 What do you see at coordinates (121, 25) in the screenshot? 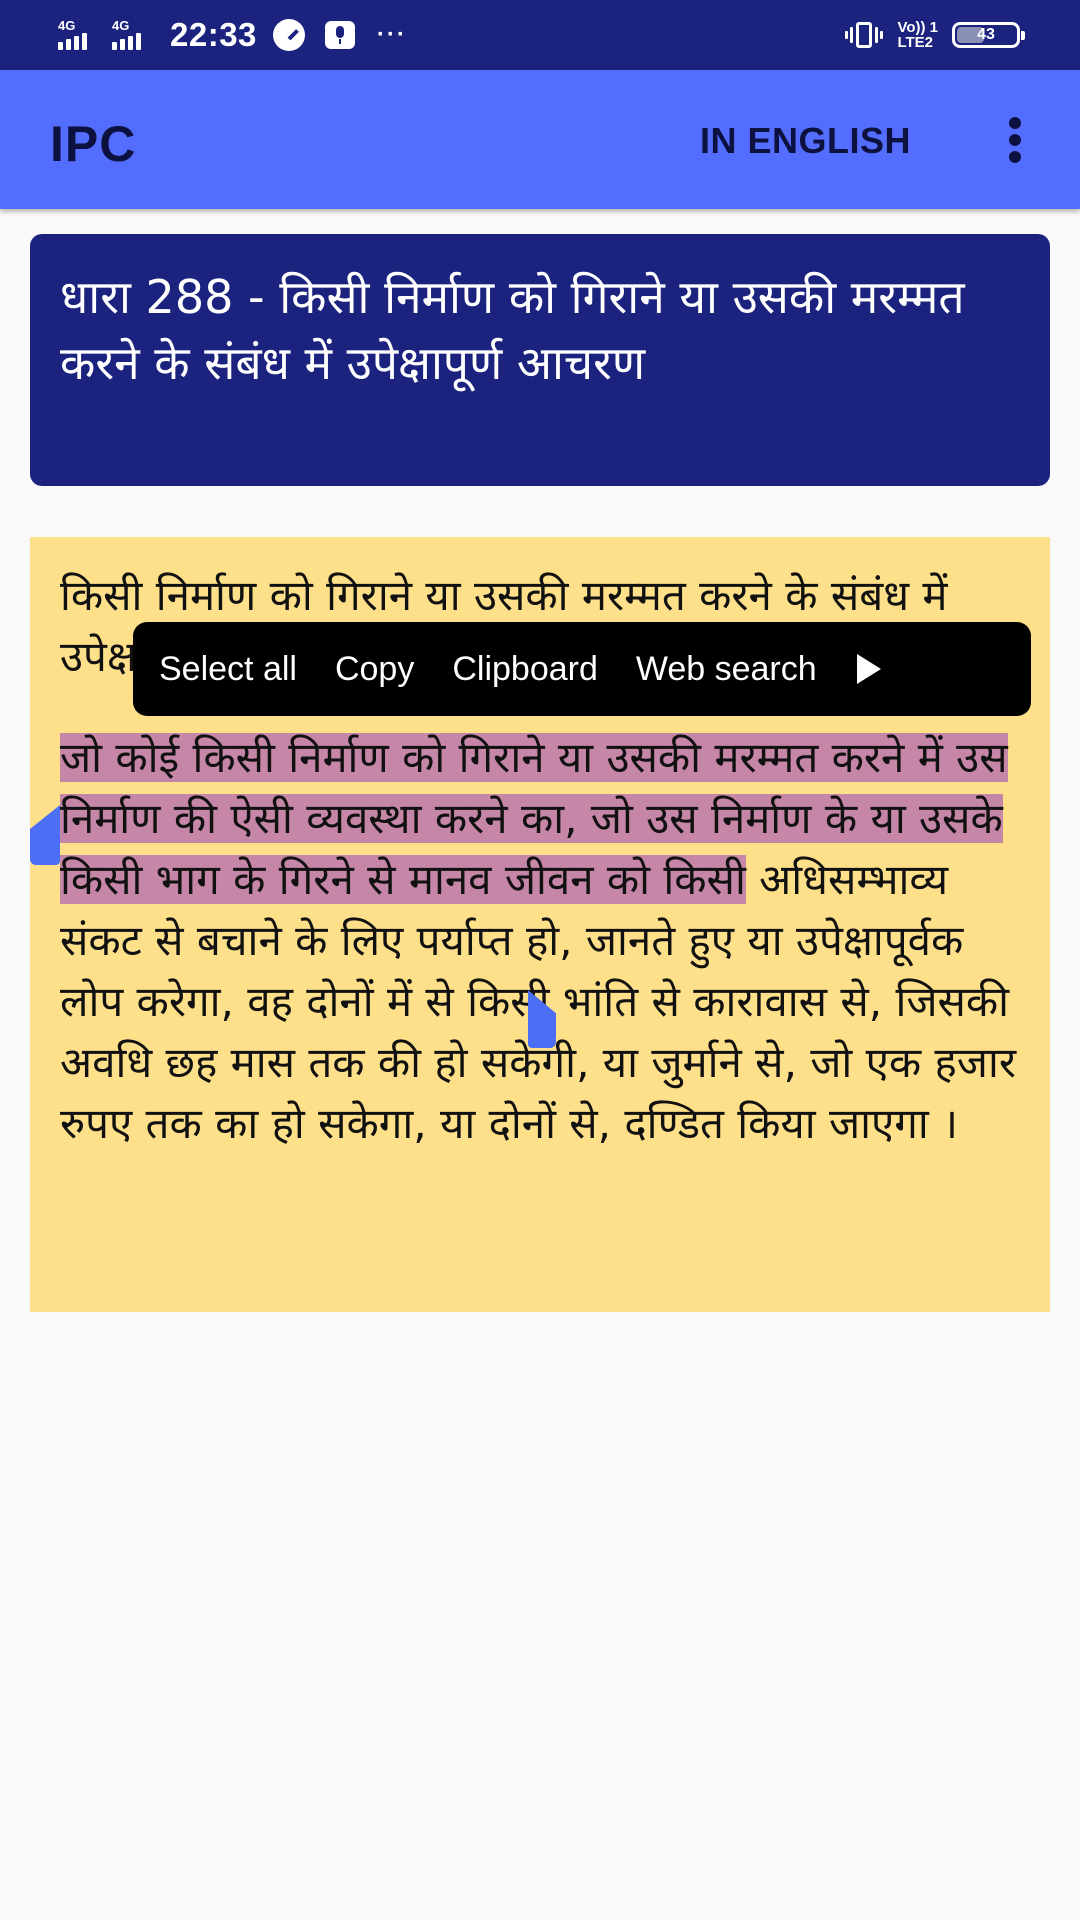
I see `sim2-network-label: 4G` at bounding box center [121, 25].